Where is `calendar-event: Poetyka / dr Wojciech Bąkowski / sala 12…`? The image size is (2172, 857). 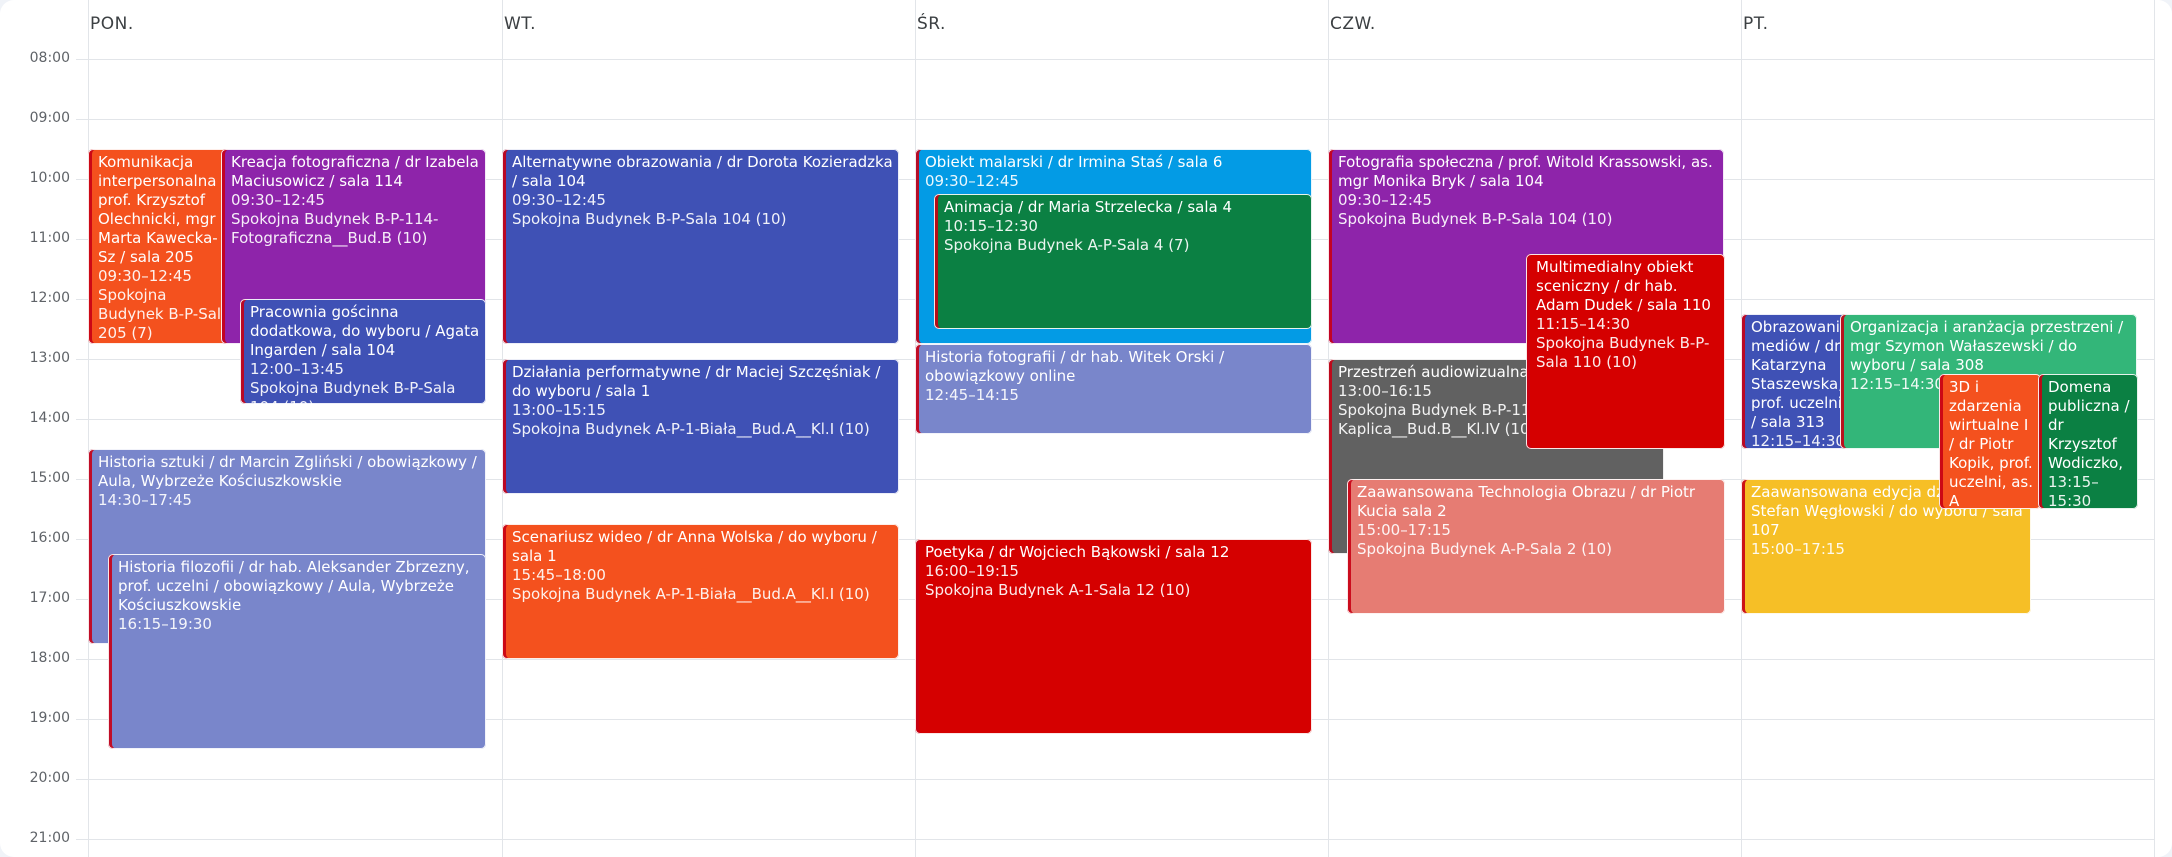 calendar-event: Poetyka / dr Wojciech Bąkowski / sala 12… is located at coordinates (1113, 636).